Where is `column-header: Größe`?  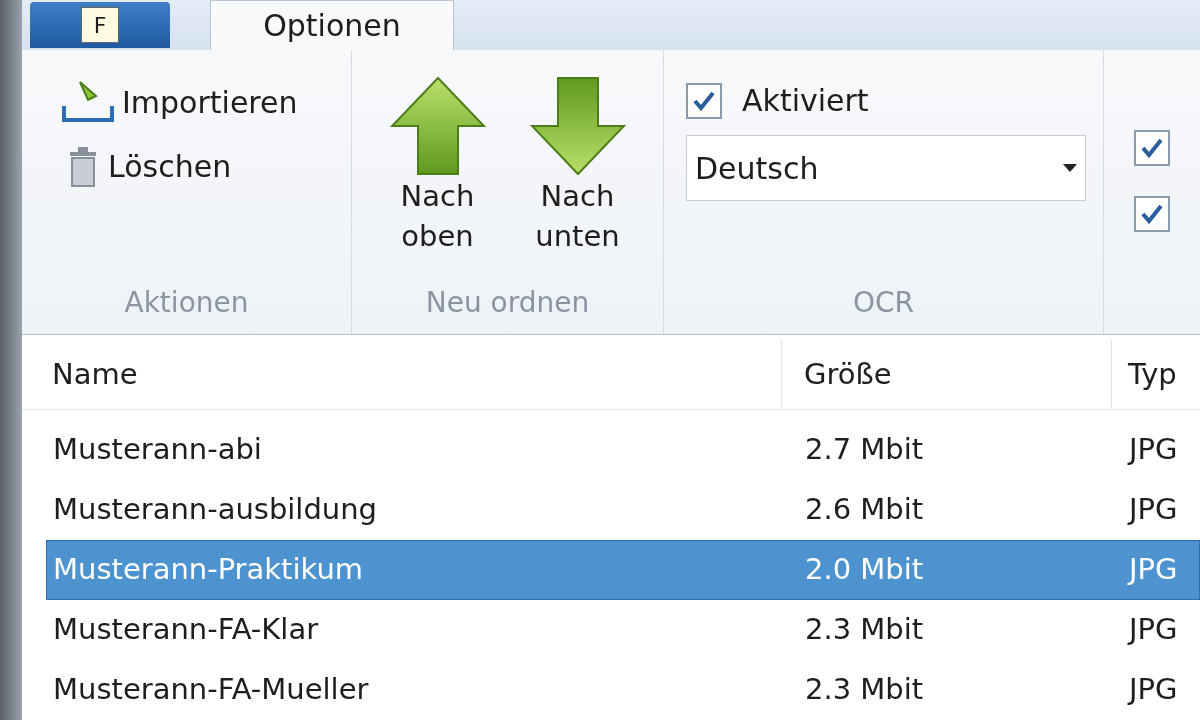 column-header: Größe is located at coordinates (947, 374).